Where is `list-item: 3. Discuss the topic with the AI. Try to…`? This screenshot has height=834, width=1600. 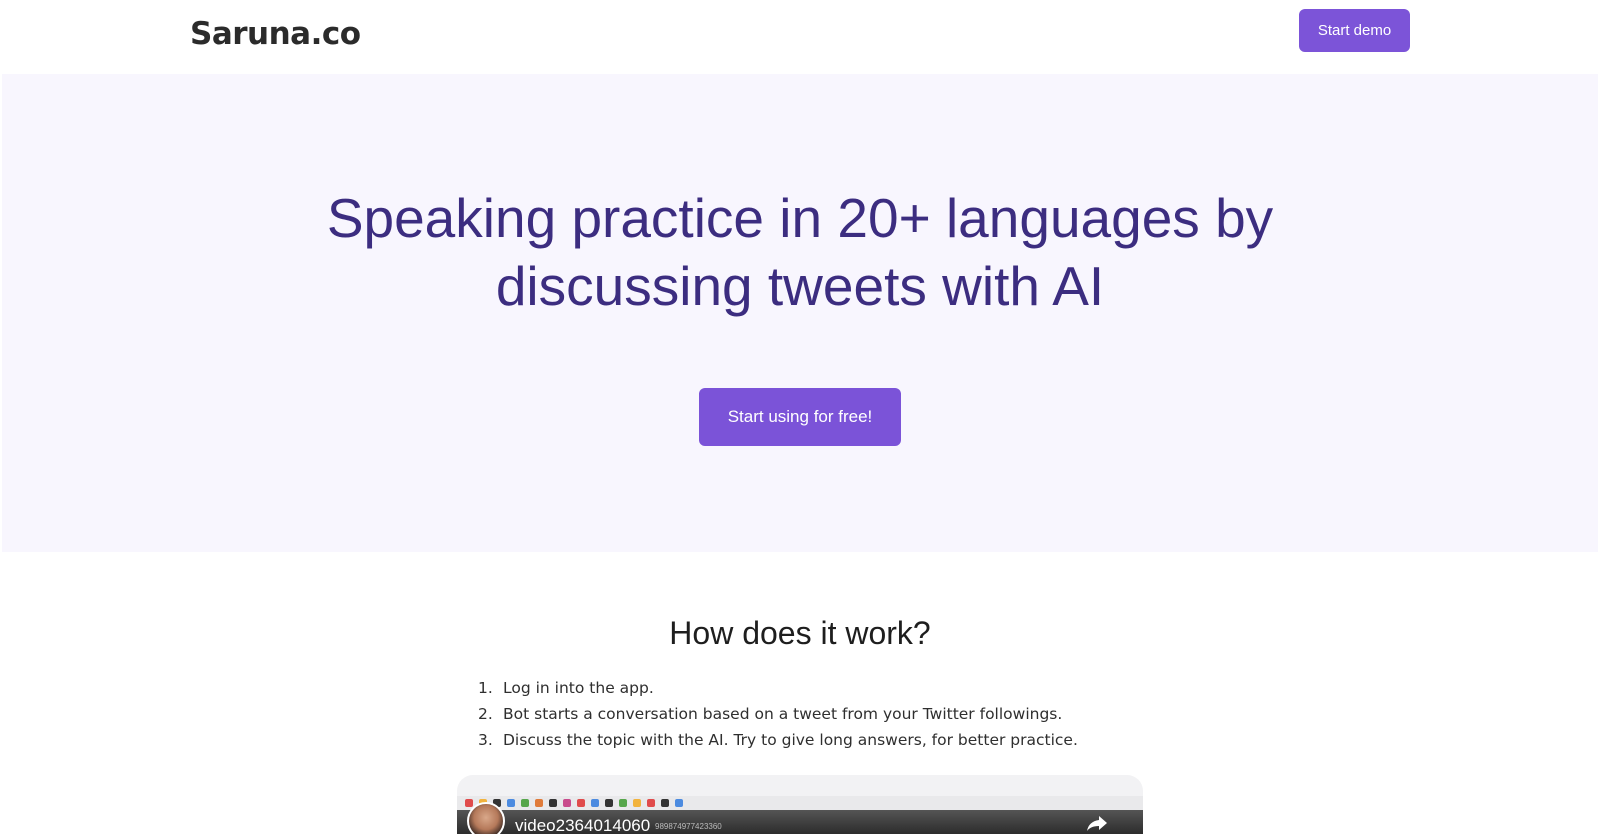 list-item: 3. Discuss the topic with the AI. Try to… is located at coordinates (828, 740).